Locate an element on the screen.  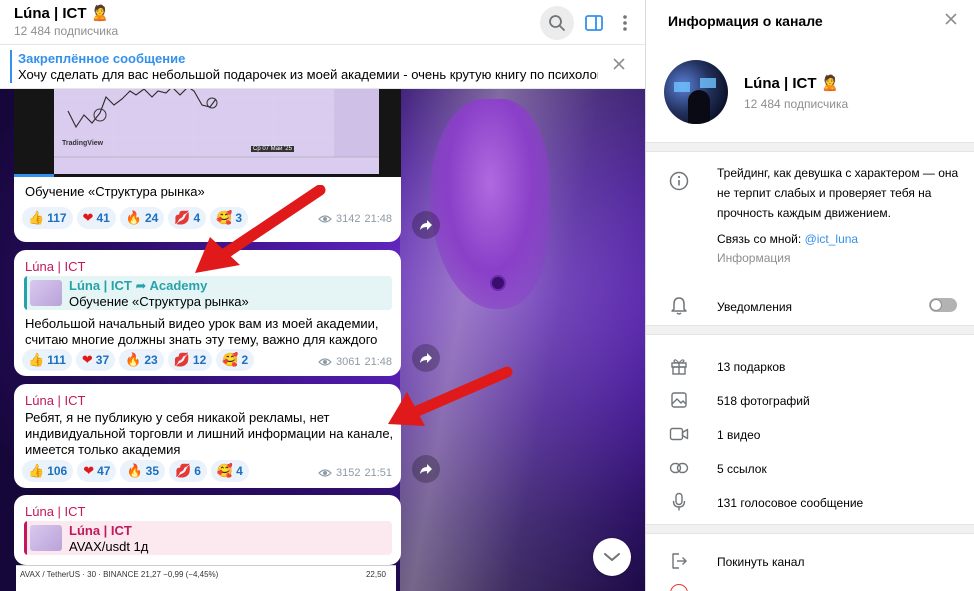
reply-preview: Lúna | ICT AVAX/usdt 1д is located at coordinates (208, 538).